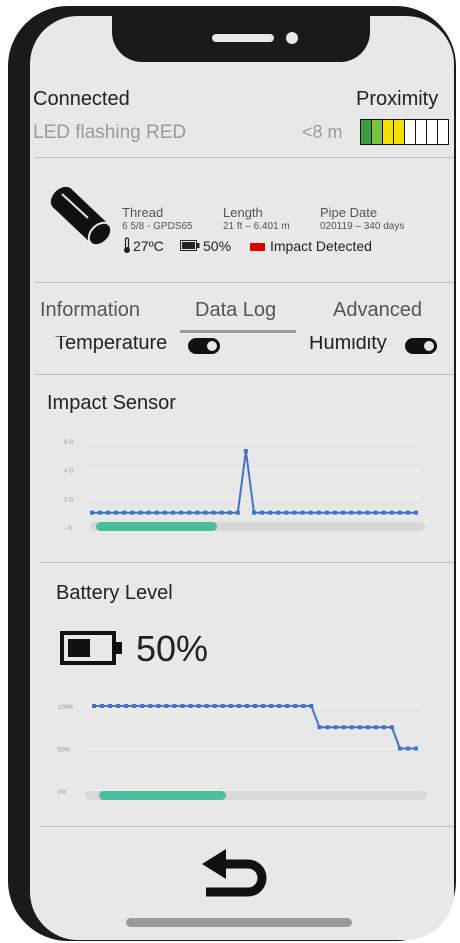 The width and height of the screenshot is (460, 943). Describe the element at coordinates (235, 310) in the screenshot. I see `tab-data-log: Data Log` at that location.